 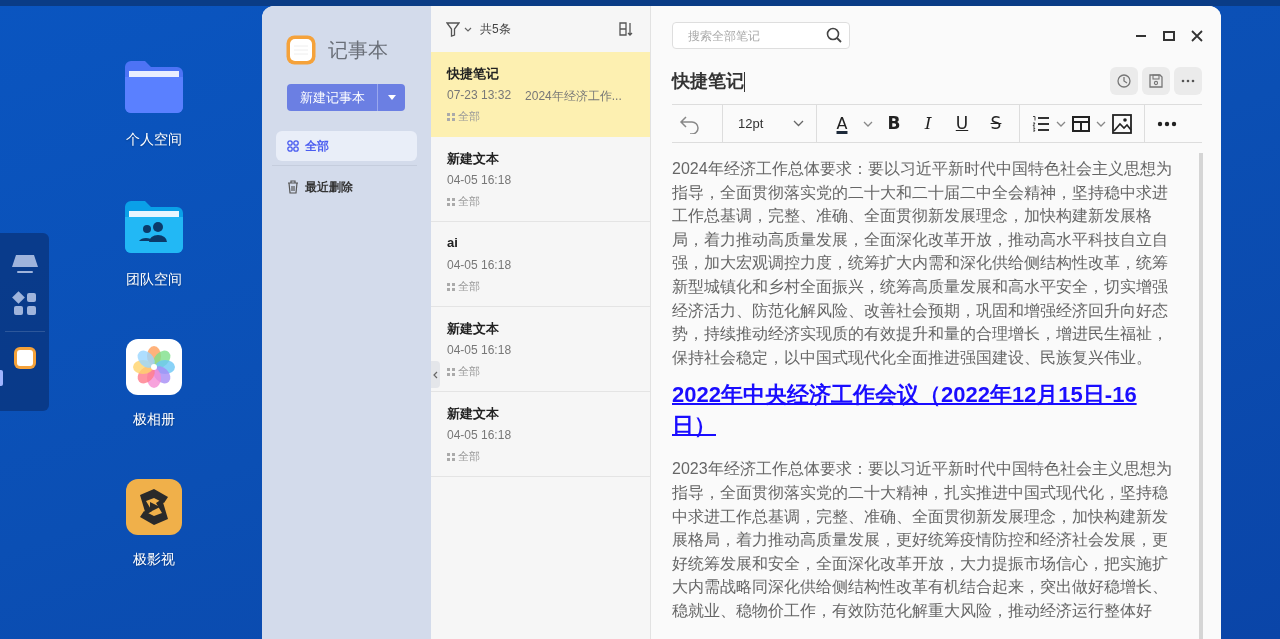 What do you see at coordinates (889, 81) in the screenshot?
I see `note-title-field: 快捷笔记` at bounding box center [889, 81].